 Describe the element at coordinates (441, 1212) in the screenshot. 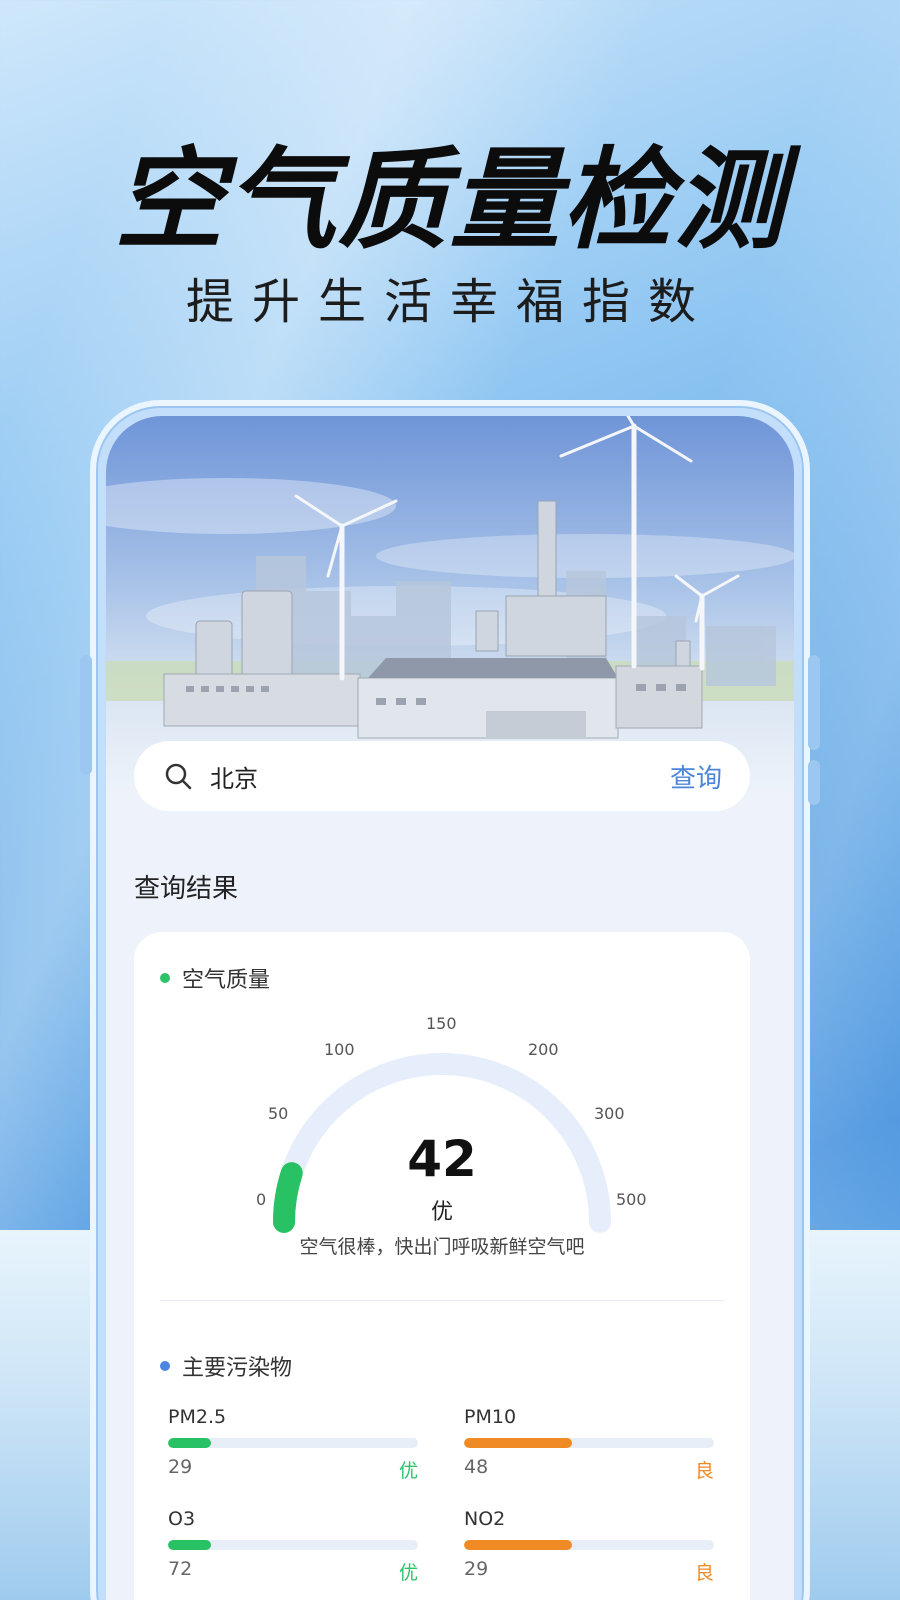

I see `aqi-level: 优` at that location.